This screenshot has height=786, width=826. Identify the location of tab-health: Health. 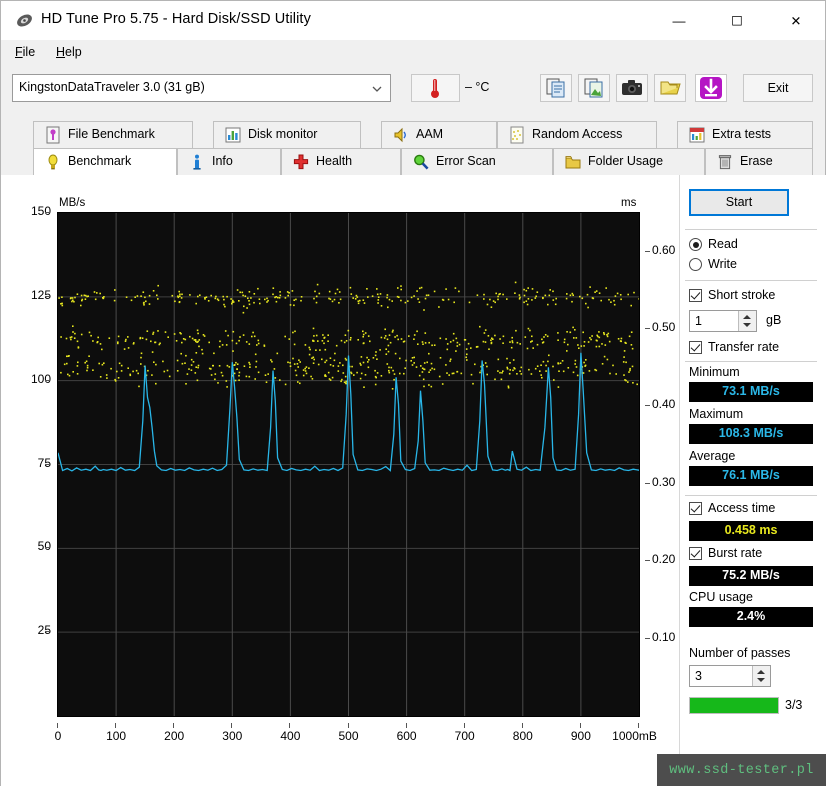
(341, 161).